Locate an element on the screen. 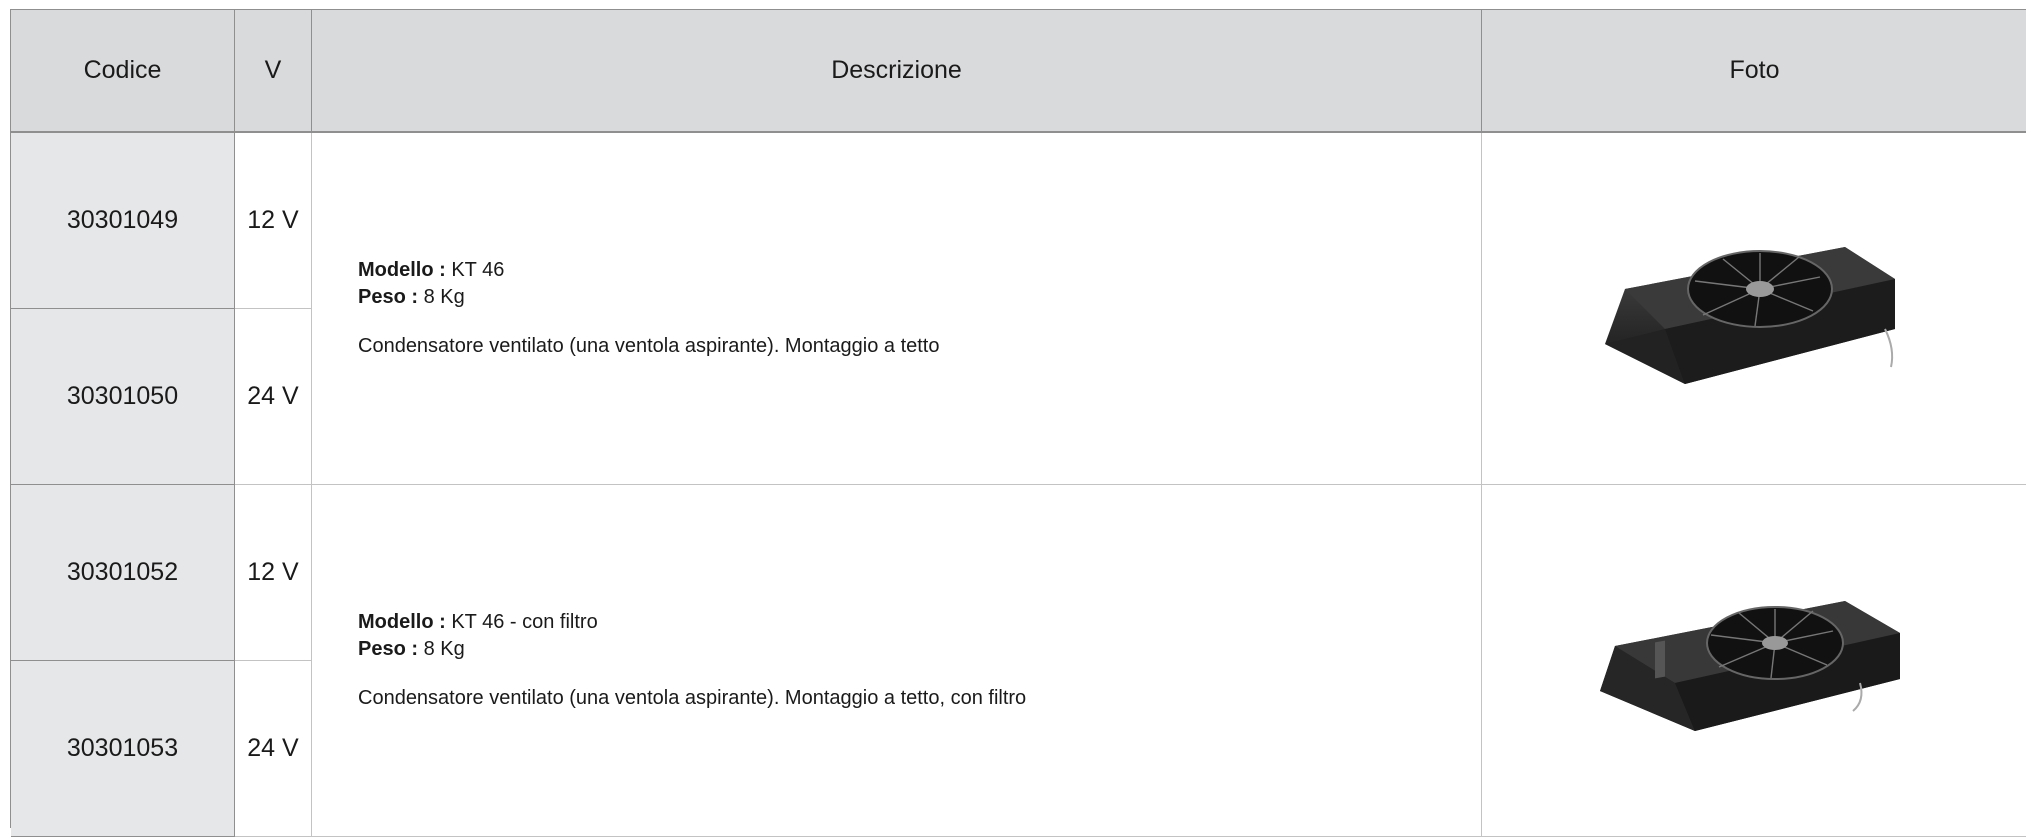  code-cell: 30301050 is located at coordinates (123, 397).